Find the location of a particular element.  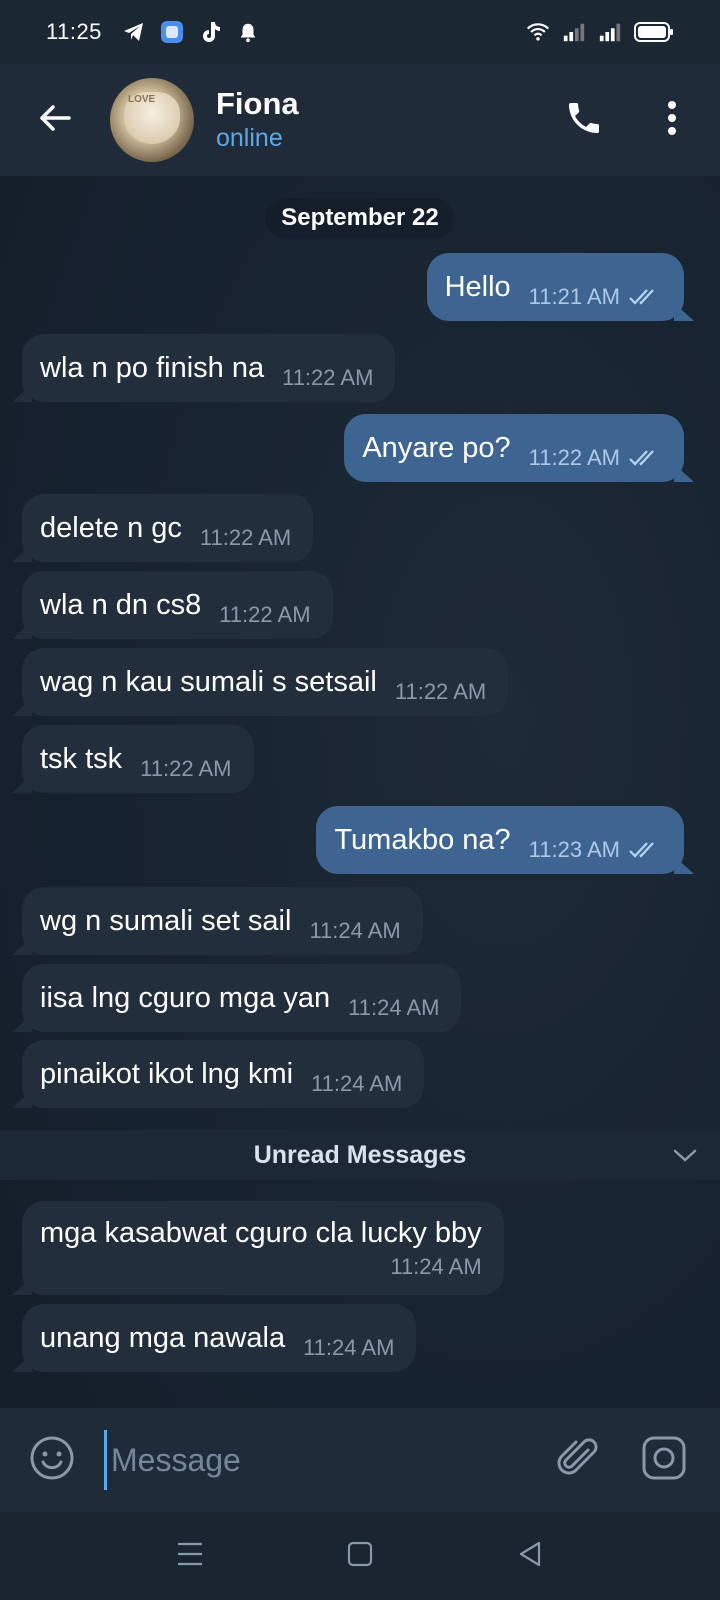

triangle-back-icon is located at coordinates (530, 1556).